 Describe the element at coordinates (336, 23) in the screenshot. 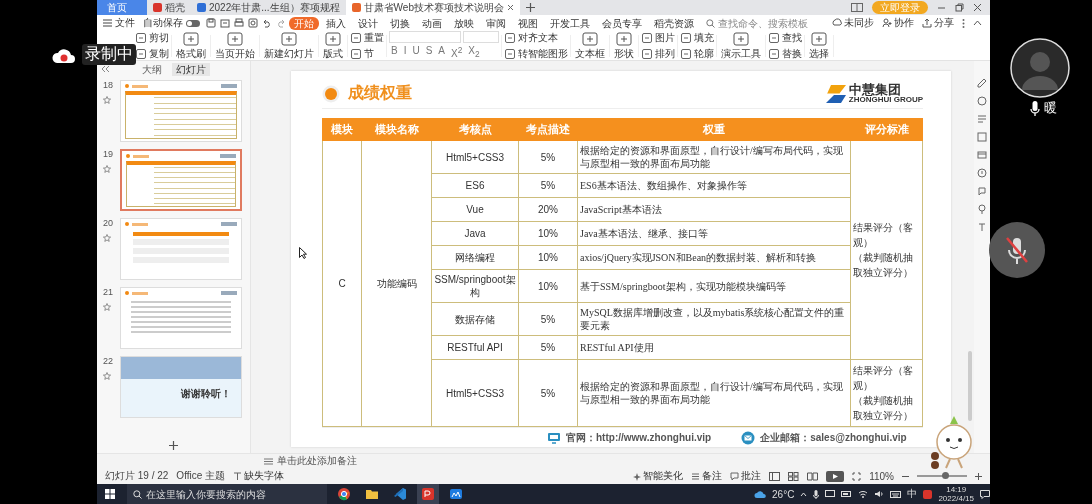

I see `menu-tab: 插入` at that location.